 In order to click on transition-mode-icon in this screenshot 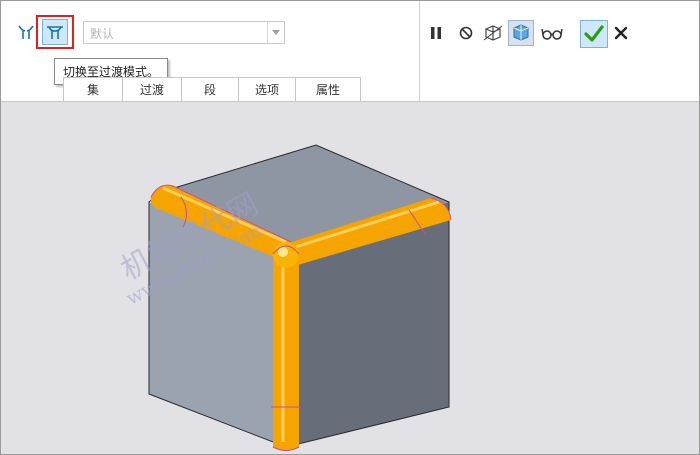, I will do `click(55, 32)`.